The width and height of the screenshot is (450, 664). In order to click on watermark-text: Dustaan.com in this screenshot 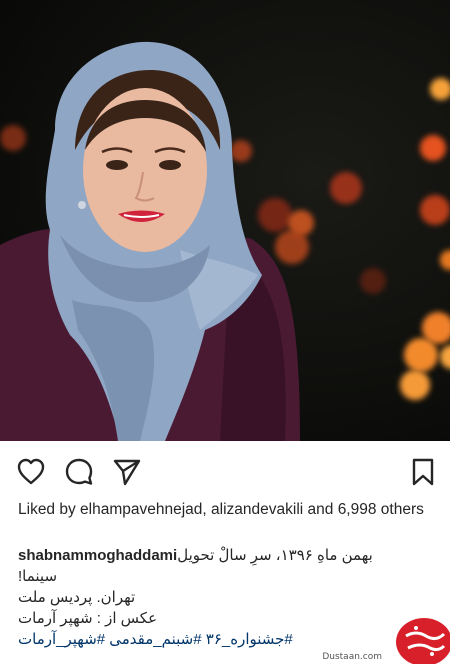, I will do `click(352, 657)`.